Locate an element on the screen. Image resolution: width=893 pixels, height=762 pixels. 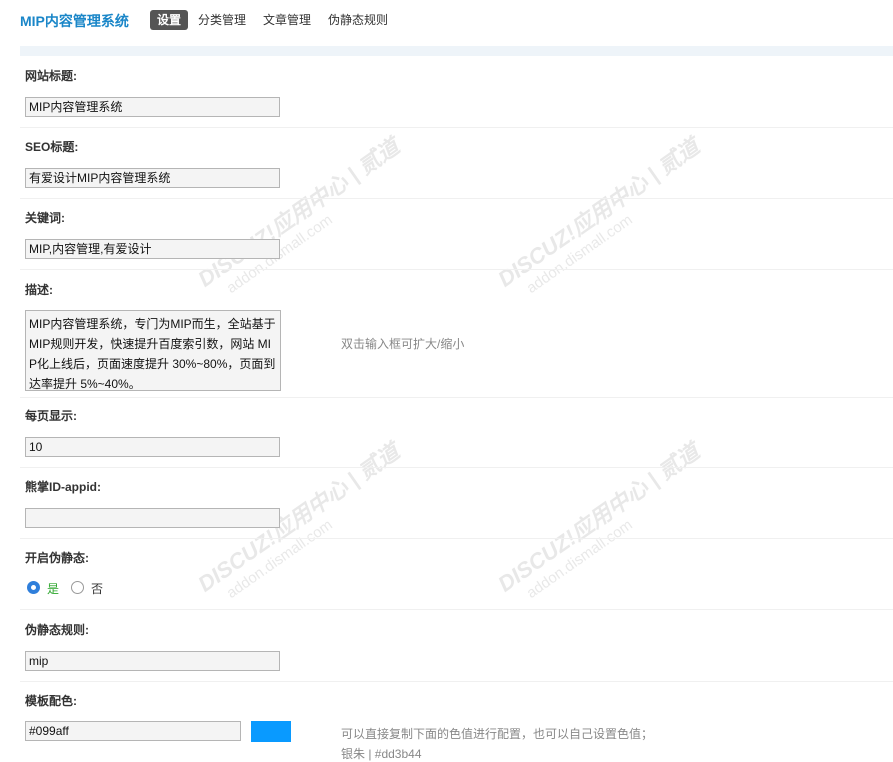
theme-color-label: 模板配色: is located at coordinates (51, 701).